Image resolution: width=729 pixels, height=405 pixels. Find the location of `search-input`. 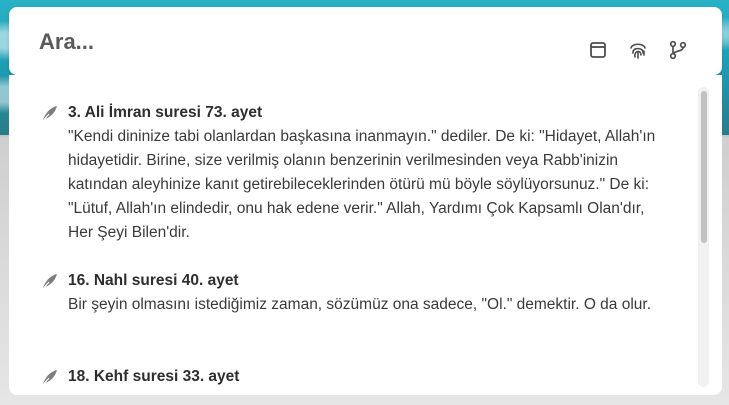

search-input is located at coordinates (239, 42).